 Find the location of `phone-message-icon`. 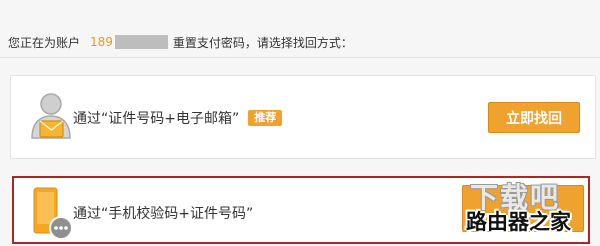

phone-message-icon is located at coordinates (54, 214).